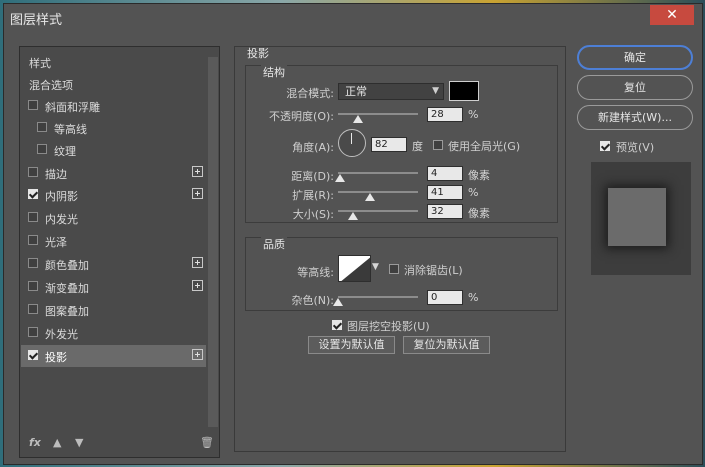 The image size is (705, 467). I want to click on inner-glow-checkbox, so click(33, 217).